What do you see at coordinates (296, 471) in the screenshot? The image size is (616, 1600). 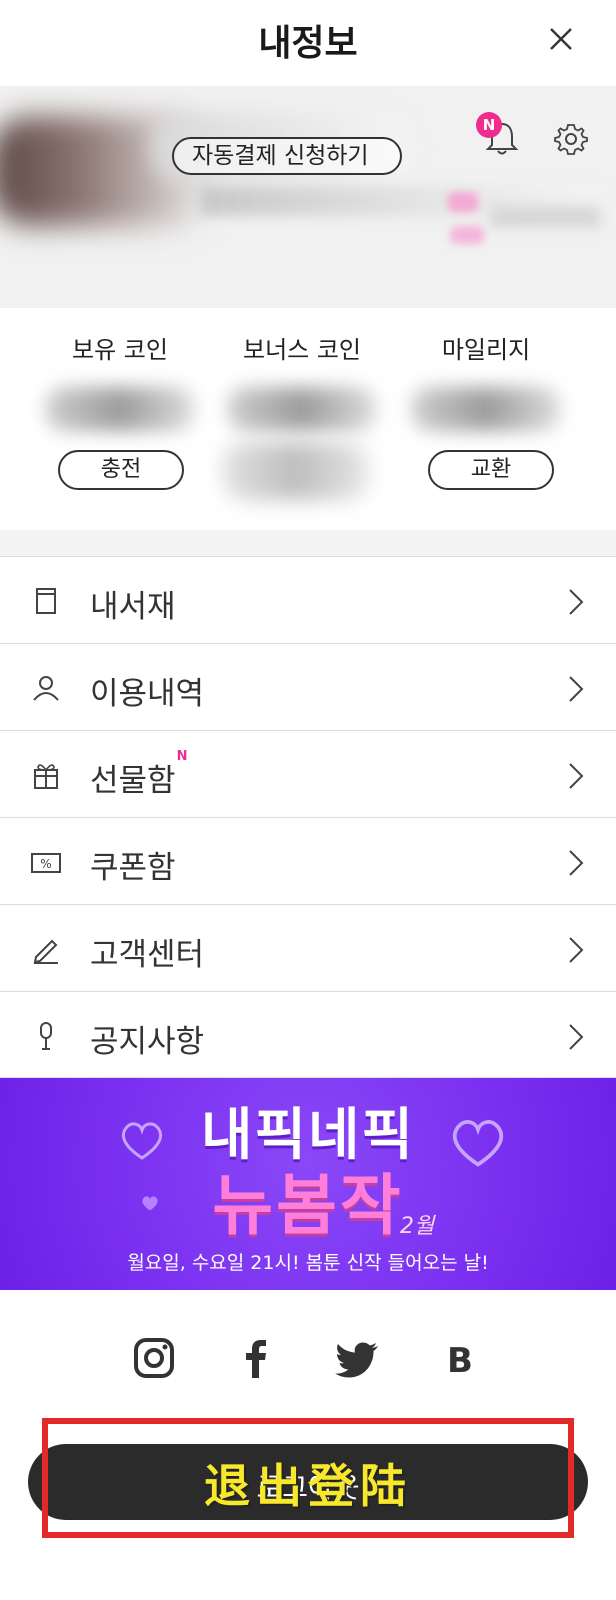 I see `blurred-button` at bounding box center [296, 471].